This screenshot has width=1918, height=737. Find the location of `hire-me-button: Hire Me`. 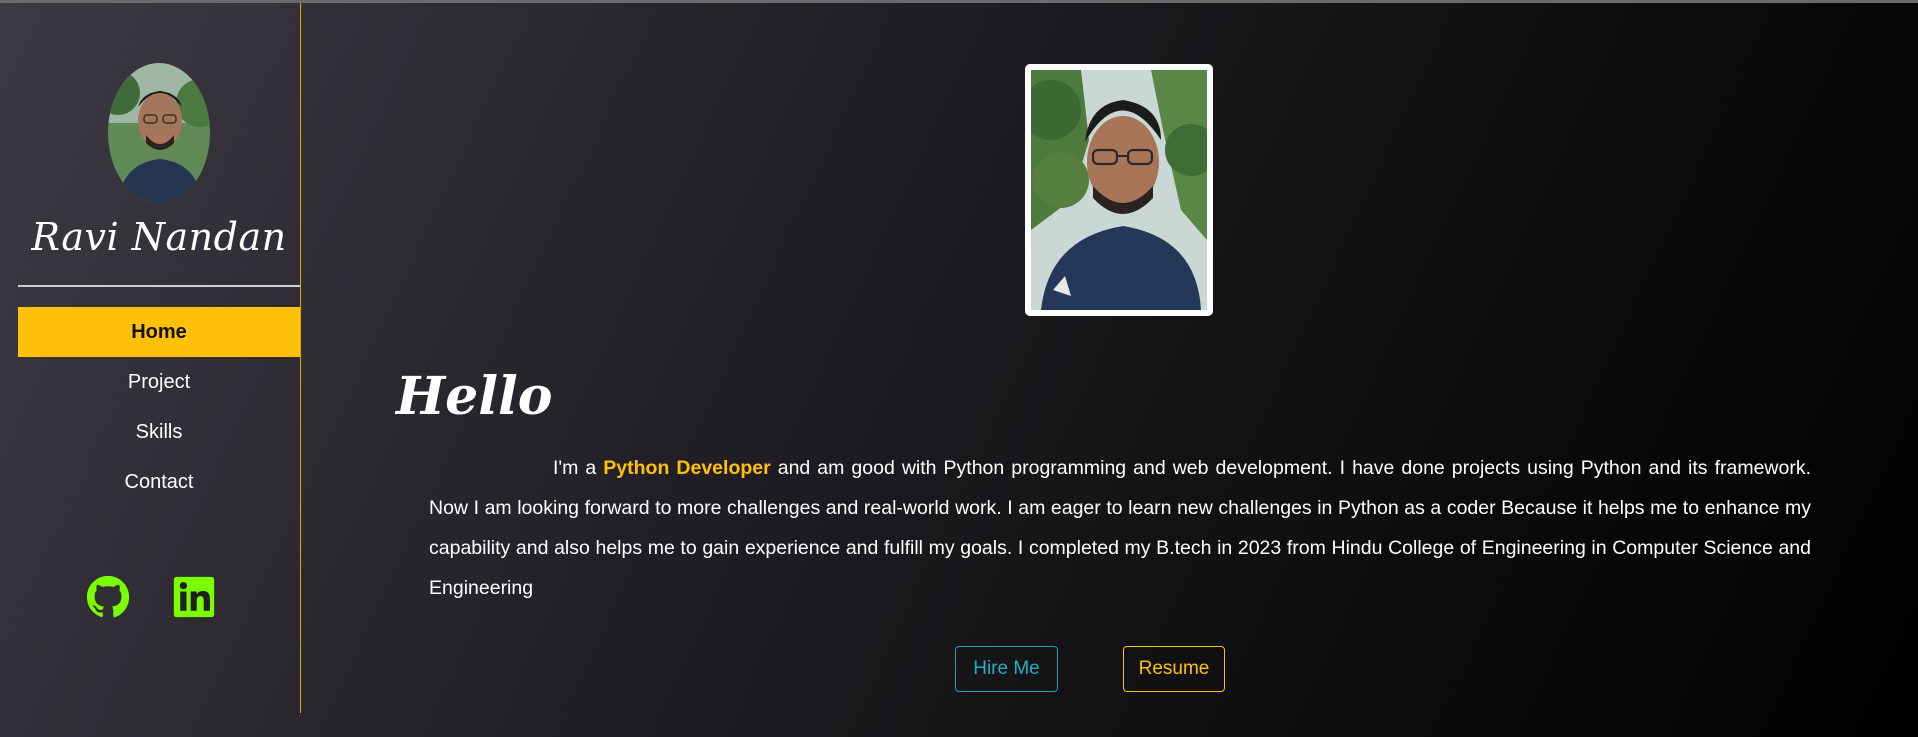

hire-me-button: Hire Me is located at coordinates (1006, 669).